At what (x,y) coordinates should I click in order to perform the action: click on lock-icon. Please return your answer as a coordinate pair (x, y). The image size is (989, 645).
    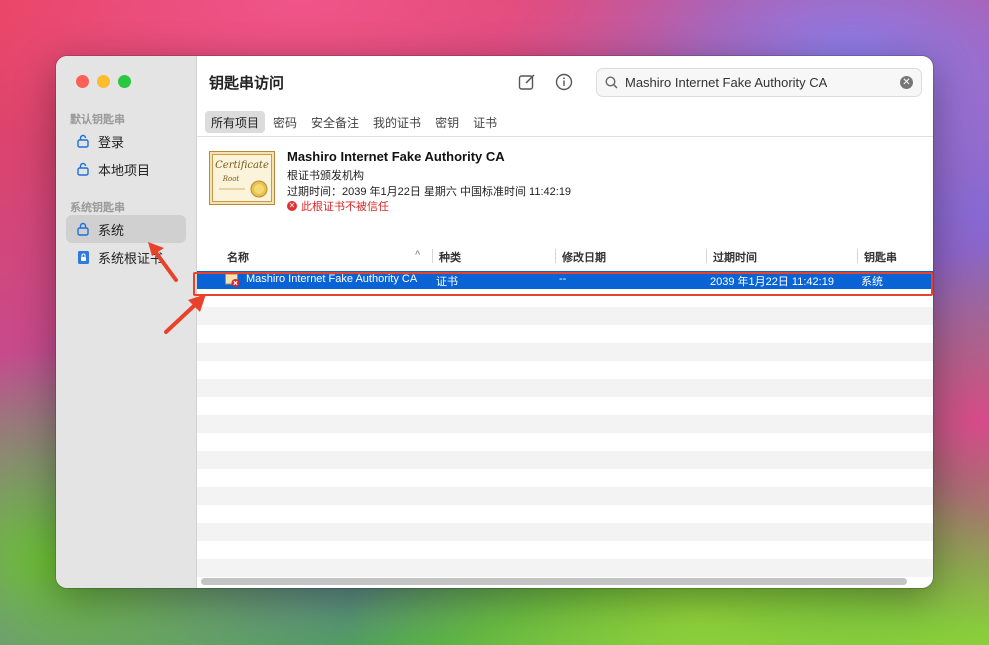
    Looking at the image, I should click on (83, 229).